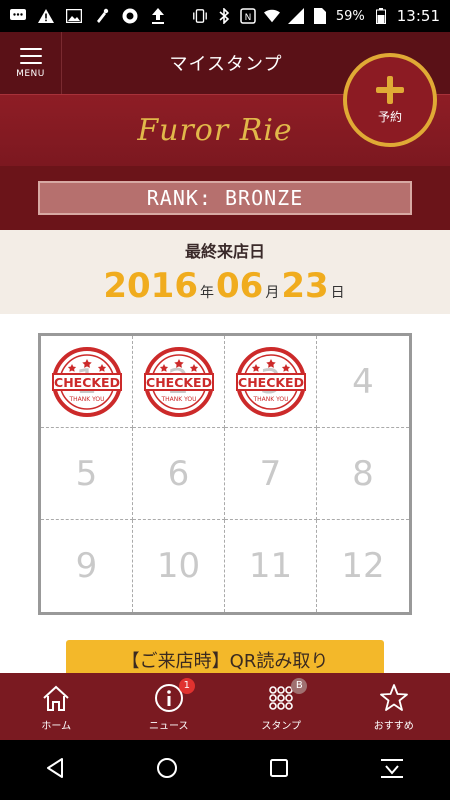 This screenshot has height=800, width=450. I want to click on nfc-icon: N, so click(248, 16).